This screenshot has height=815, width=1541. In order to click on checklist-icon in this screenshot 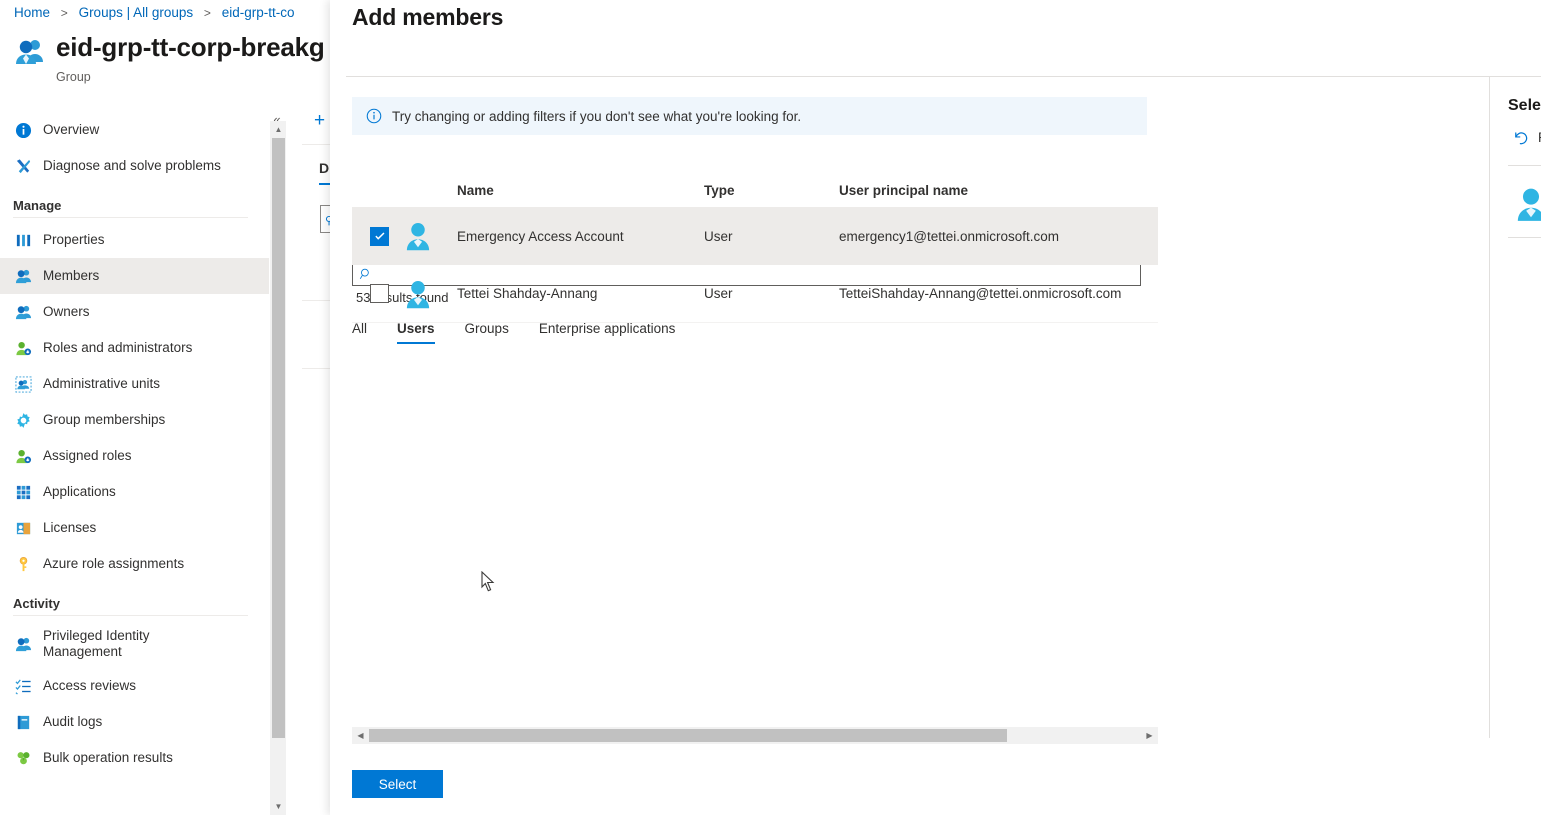, I will do `click(23, 686)`.